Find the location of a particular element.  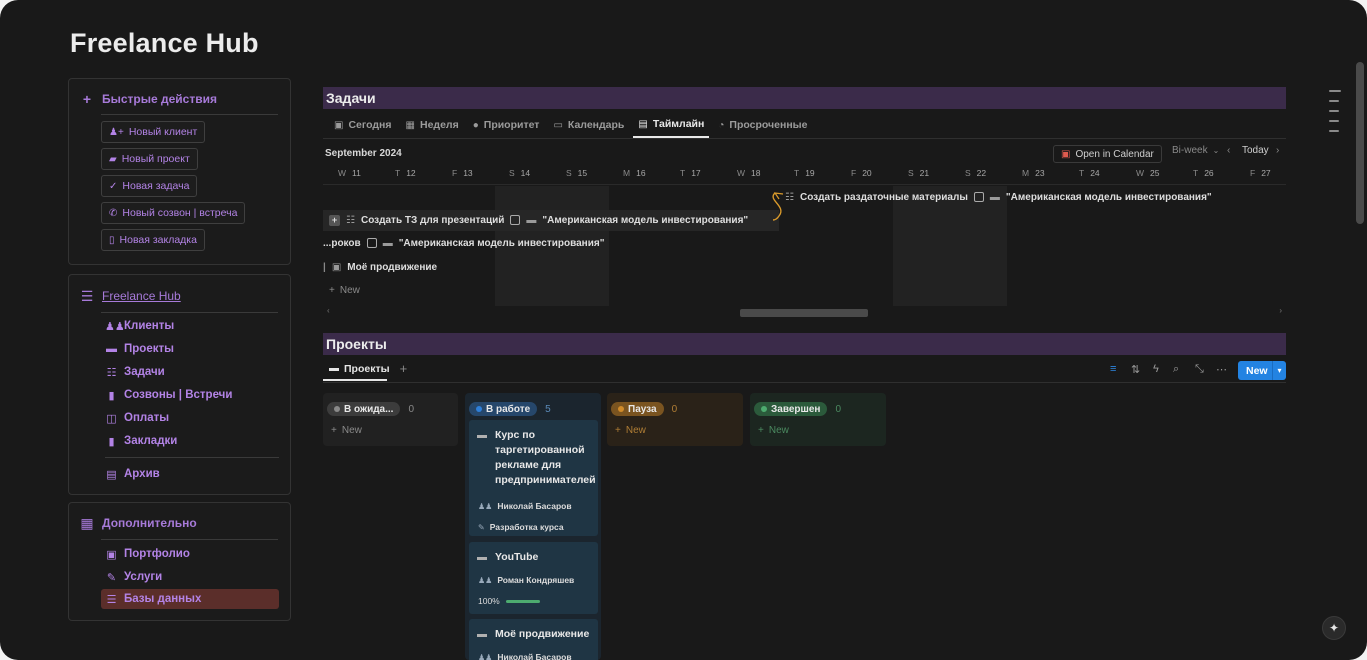

nav-item-clients: ♟♟ Клиенты is located at coordinates (139, 326).